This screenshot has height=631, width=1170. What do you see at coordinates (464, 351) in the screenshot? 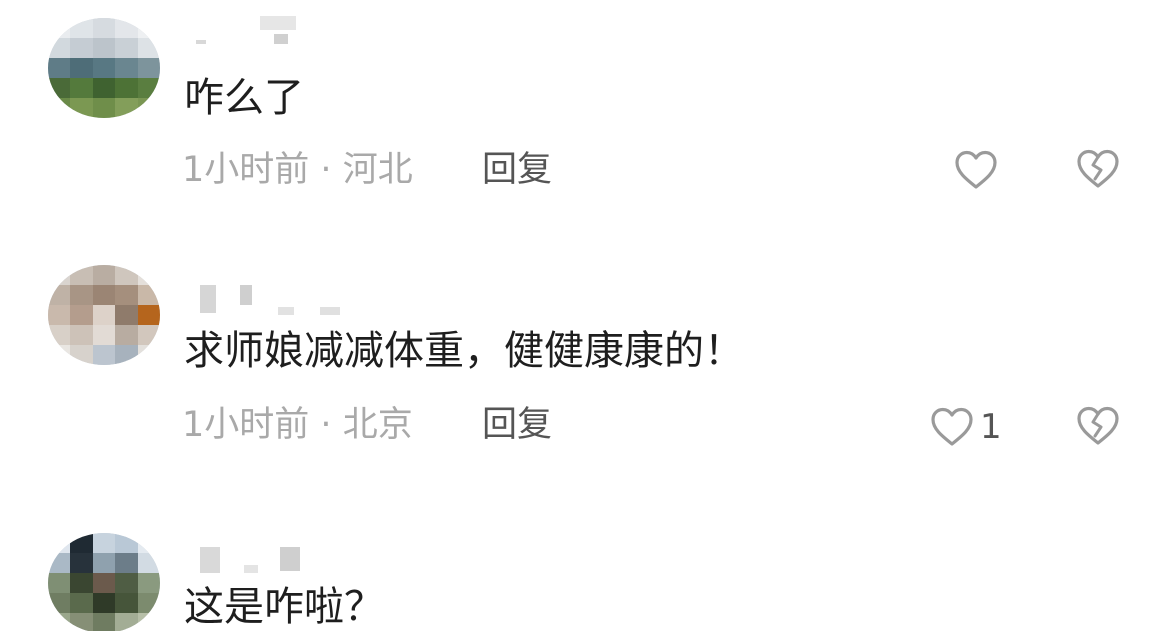
I see `comment-text: 求师娘减减体重，健健康康的！` at bounding box center [464, 351].